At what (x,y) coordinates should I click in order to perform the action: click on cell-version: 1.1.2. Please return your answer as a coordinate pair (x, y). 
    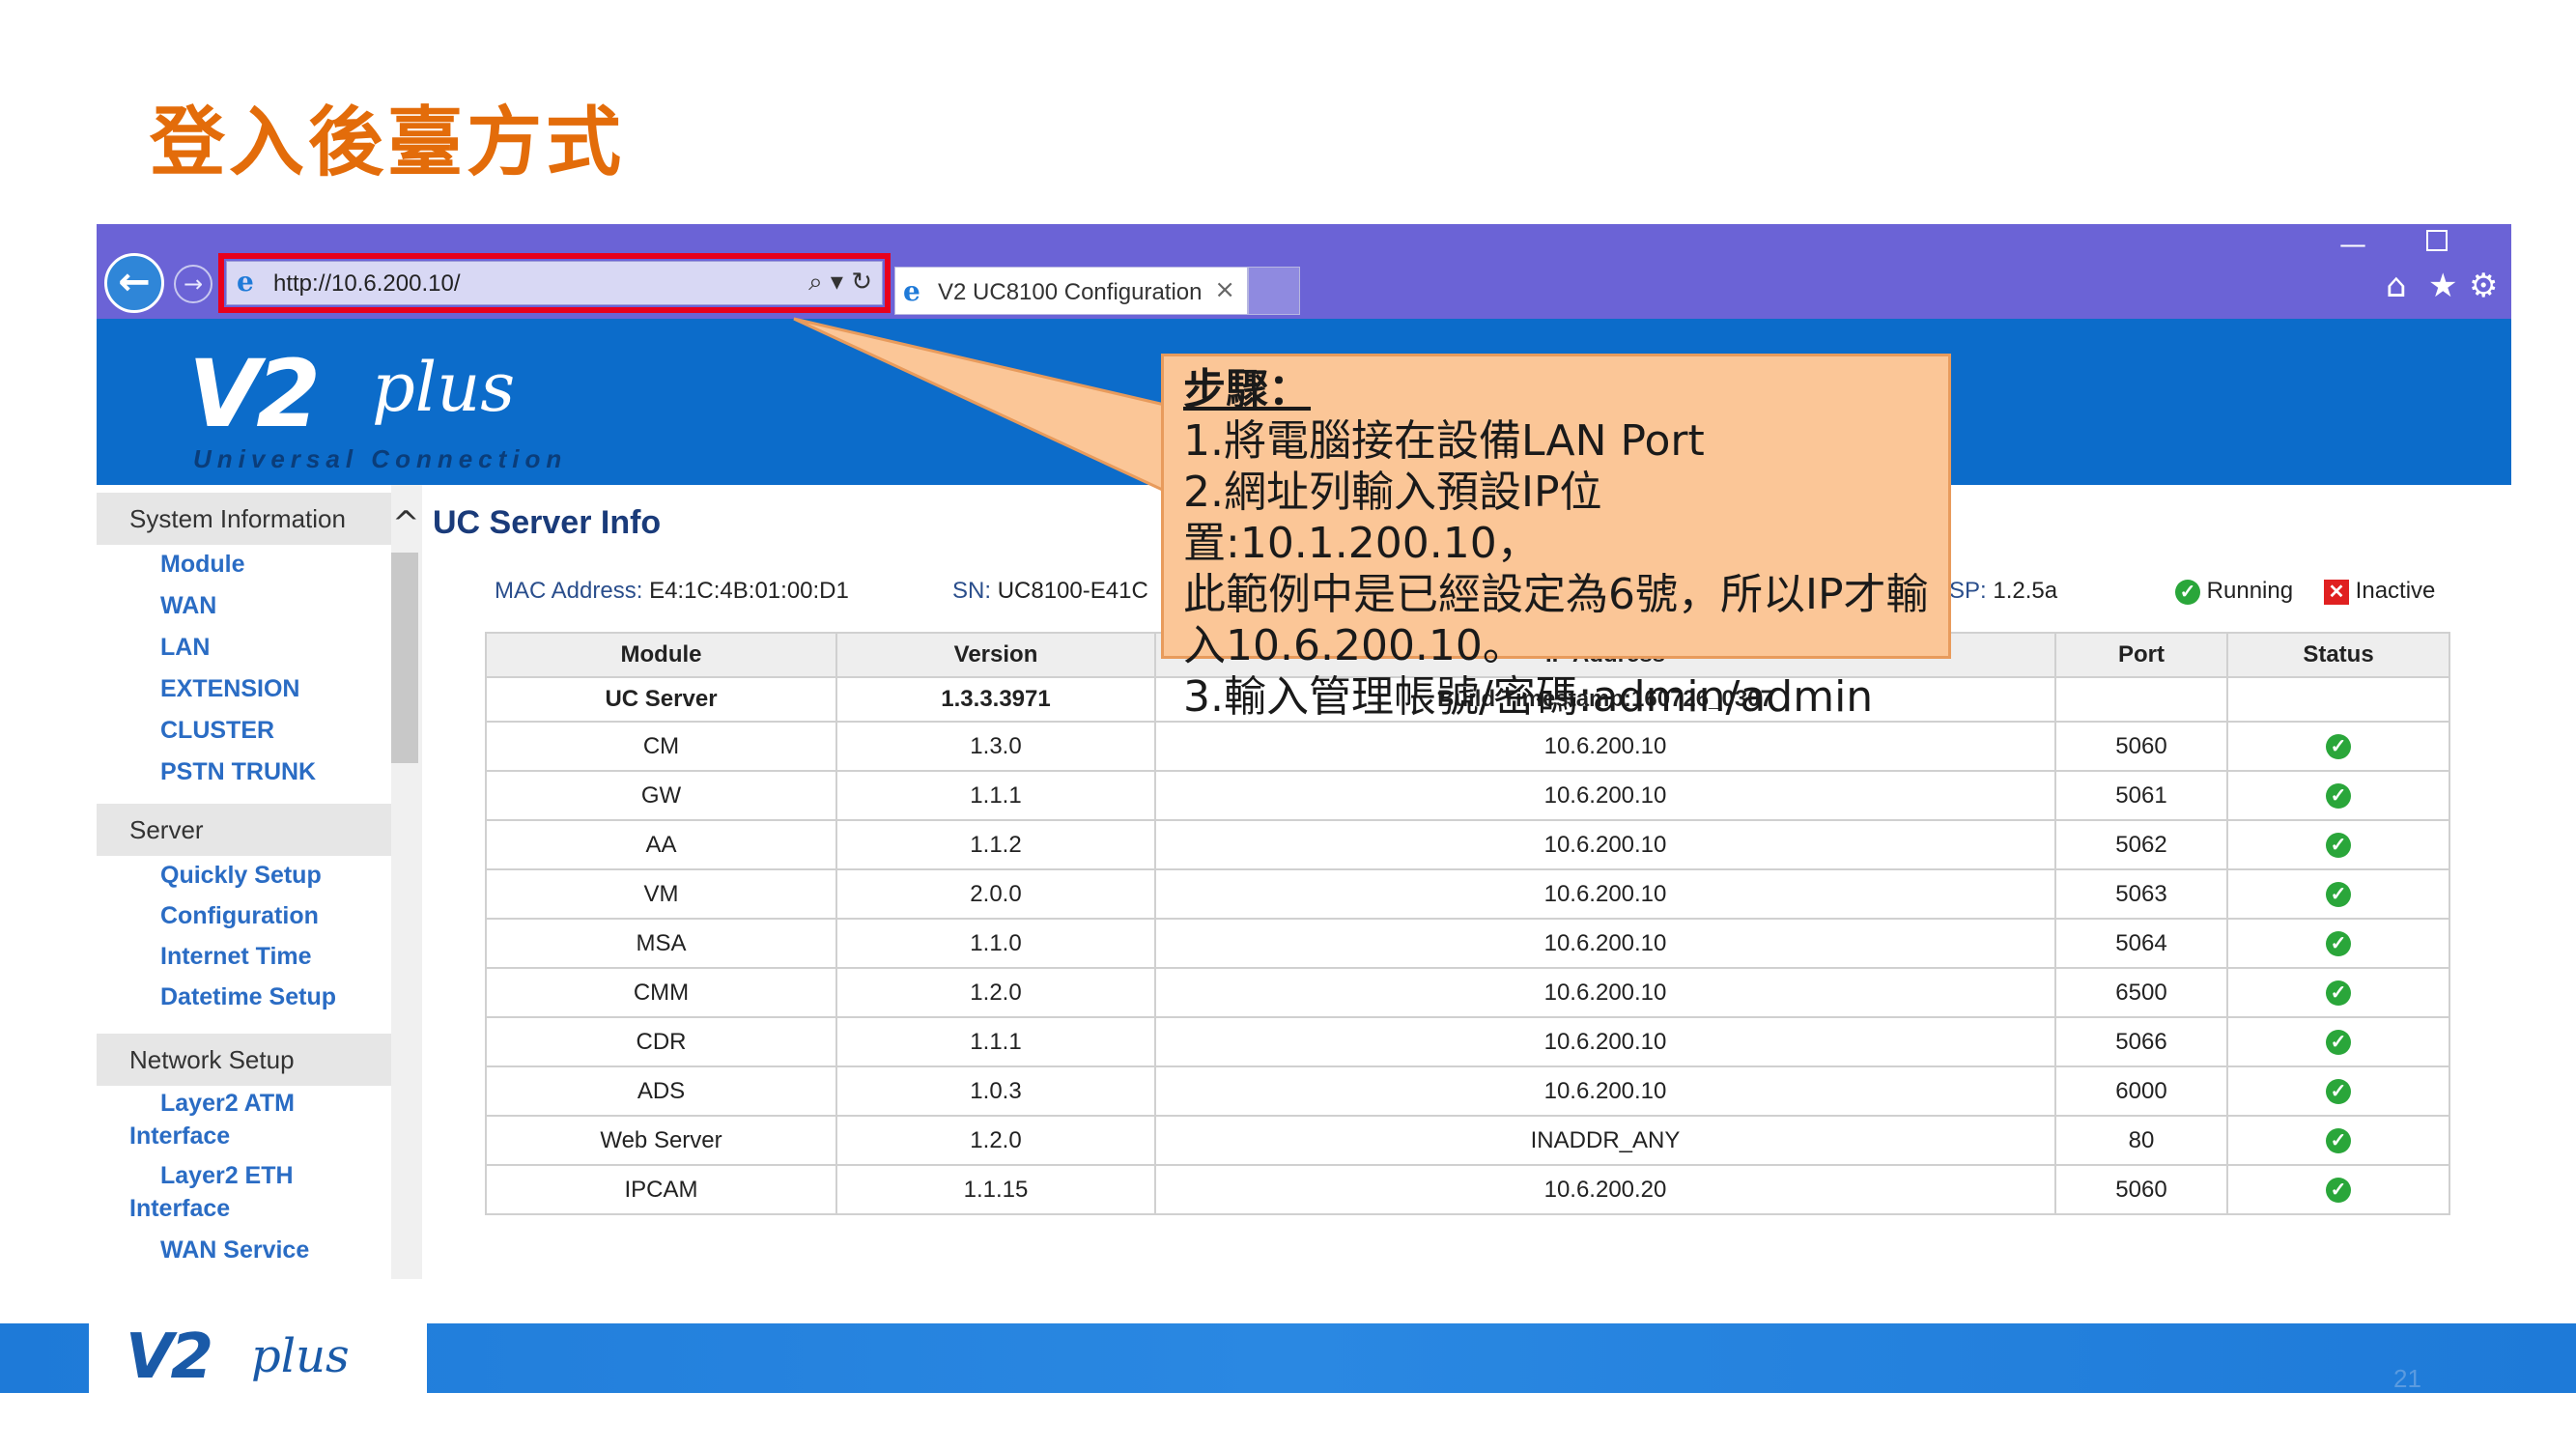
    Looking at the image, I should click on (996, 844).